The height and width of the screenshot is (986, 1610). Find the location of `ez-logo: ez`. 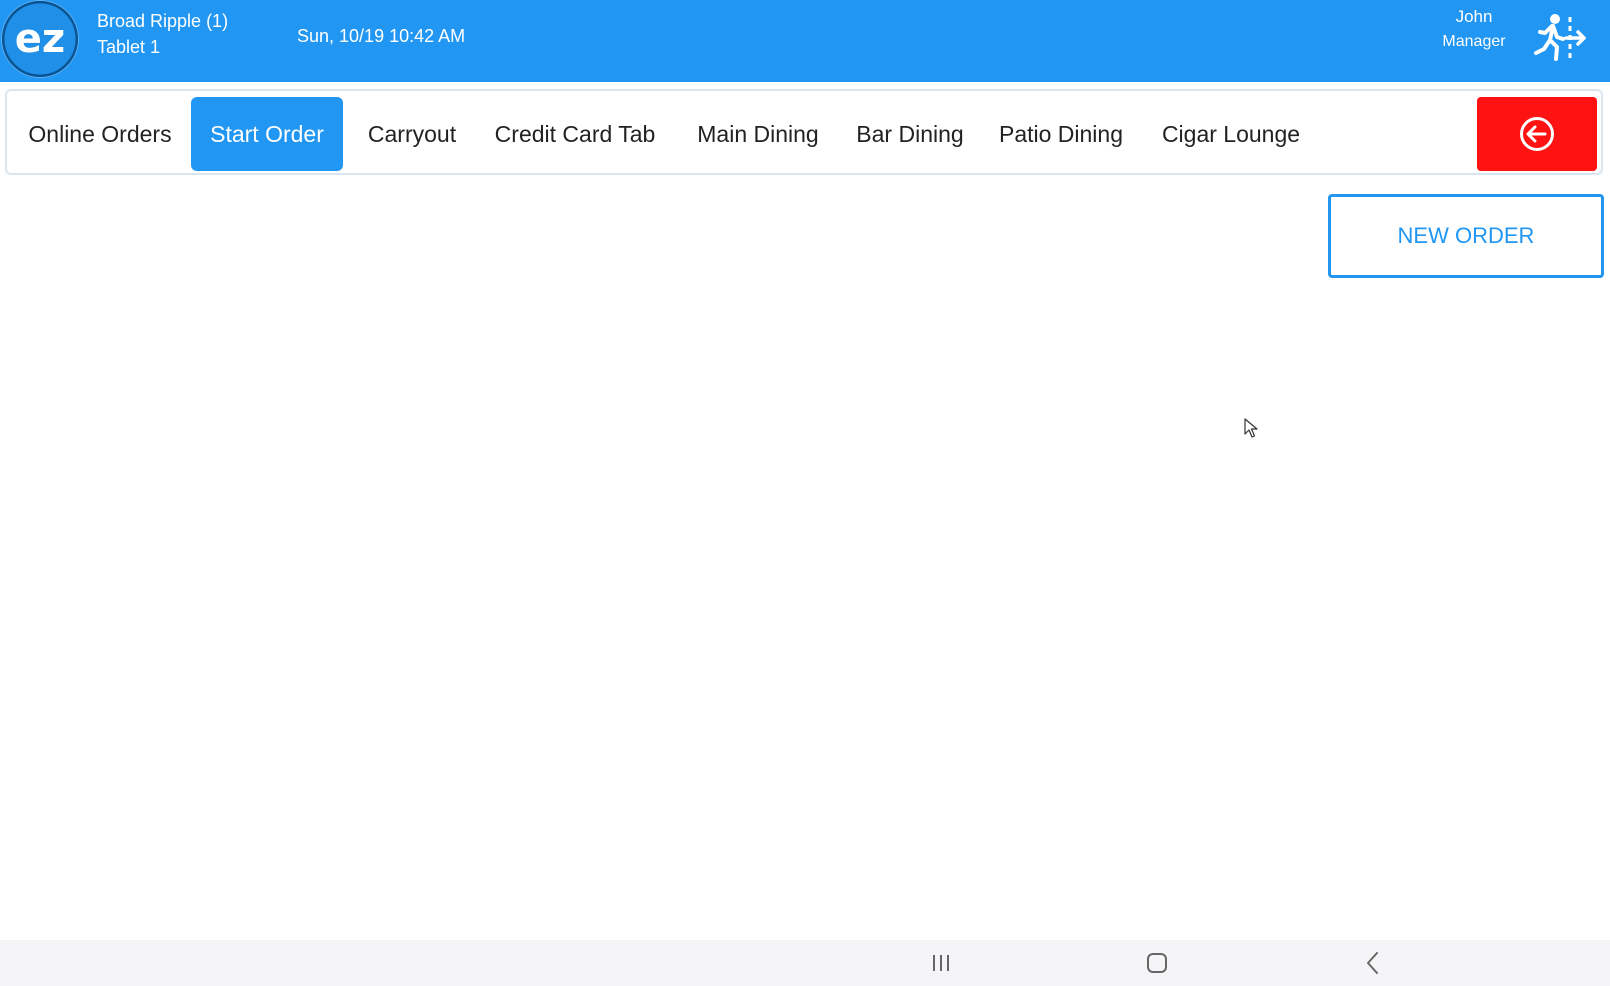

ez-logo: ez is located at coordinates (40, 39).